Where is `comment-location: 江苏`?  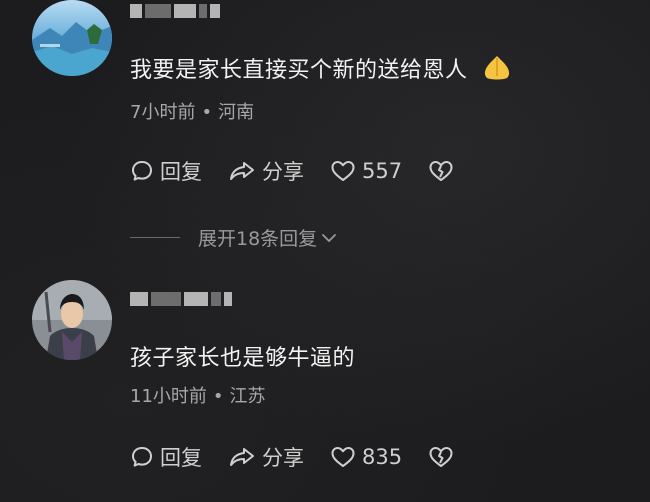
comment-location: 江苏 is located at coordinates (247, 396).